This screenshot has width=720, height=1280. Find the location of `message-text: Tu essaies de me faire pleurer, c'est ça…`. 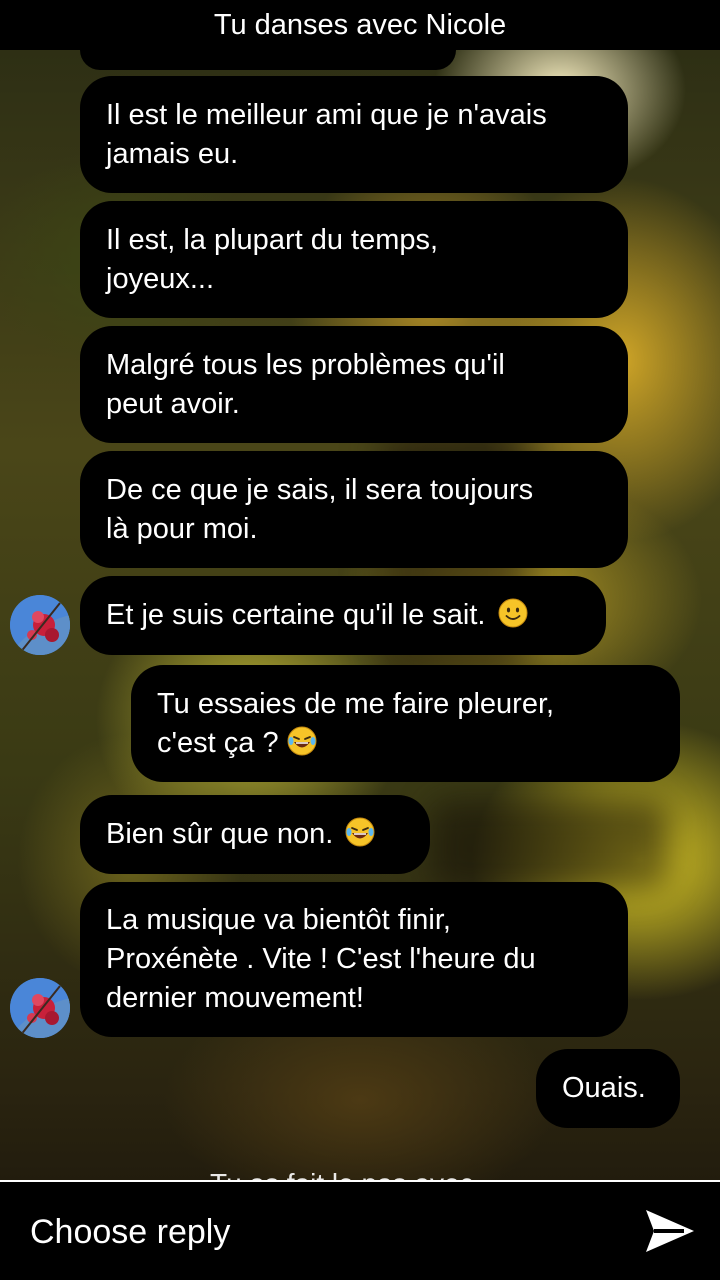

message-text: Tu essaies de me faire pleurer, c'est ça… is located at coordinates (356, 723).